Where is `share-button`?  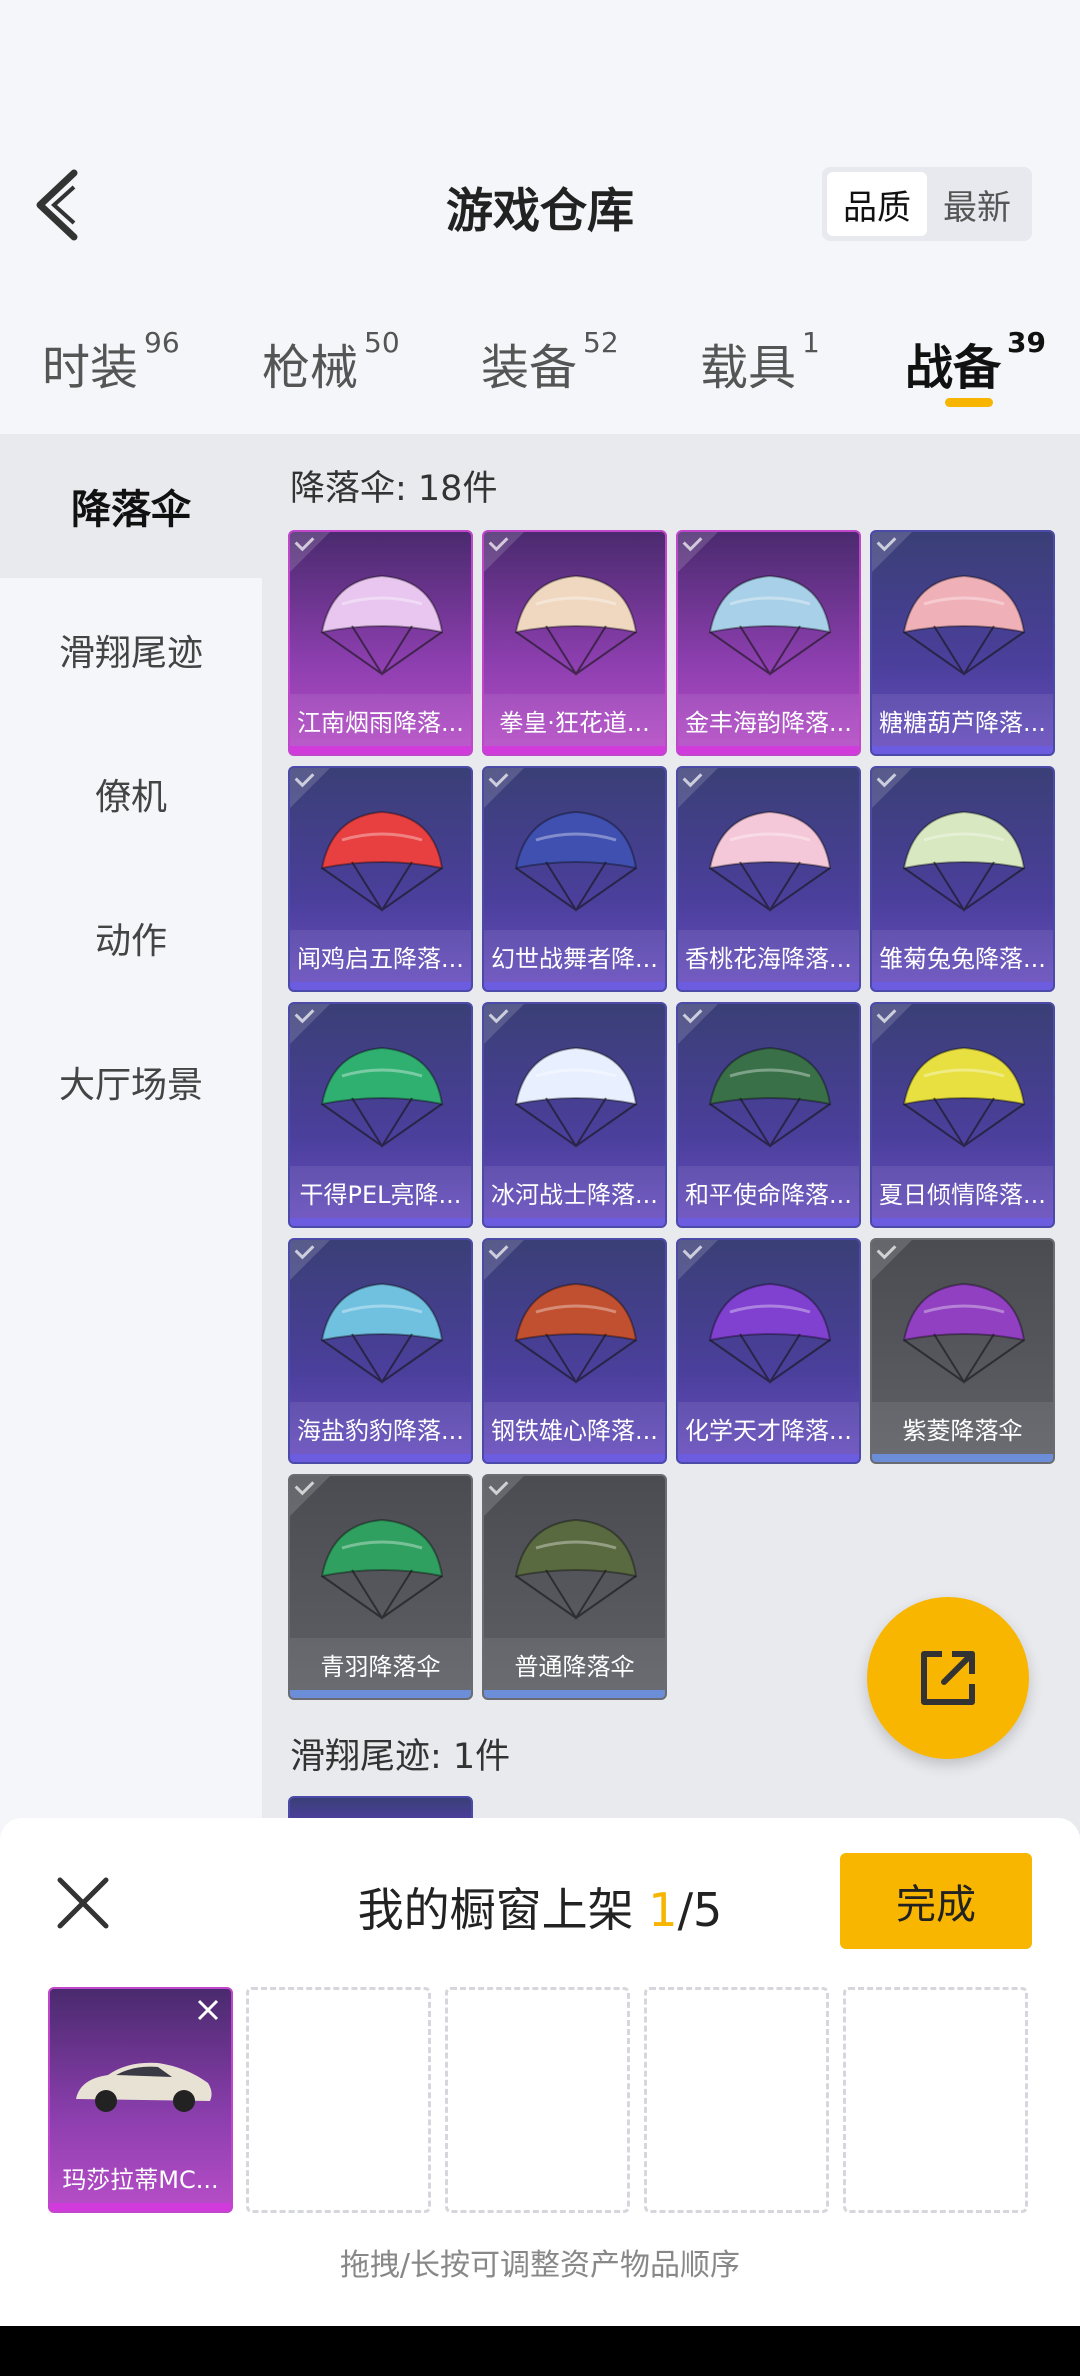 share-button is located at coordinates (948, 1678).